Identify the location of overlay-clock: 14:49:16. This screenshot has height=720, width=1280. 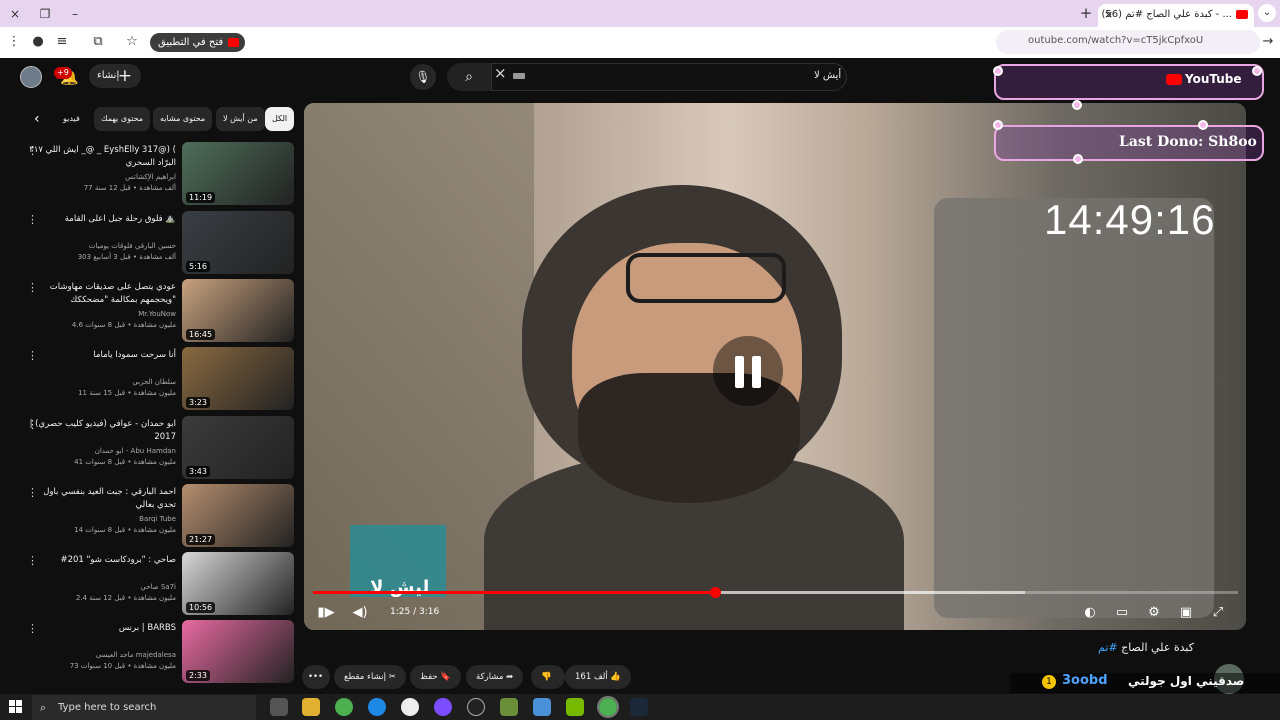
(1130, 219).